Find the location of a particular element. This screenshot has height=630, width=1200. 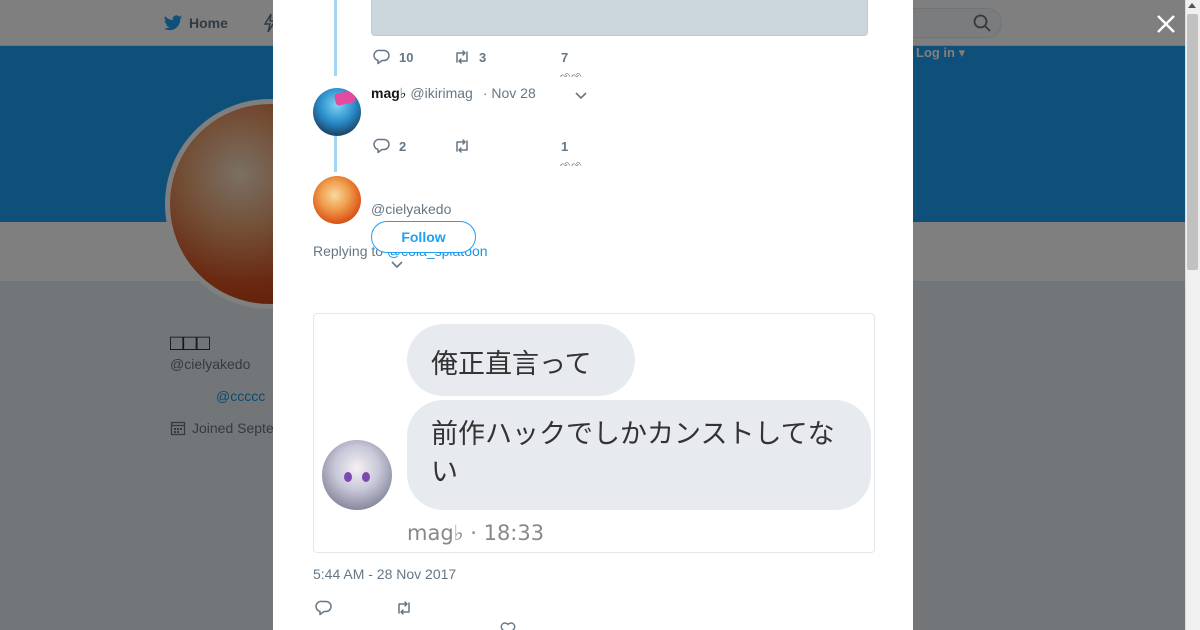

chat-bubble: 俺正直言って is located at coordinates (521, 360).